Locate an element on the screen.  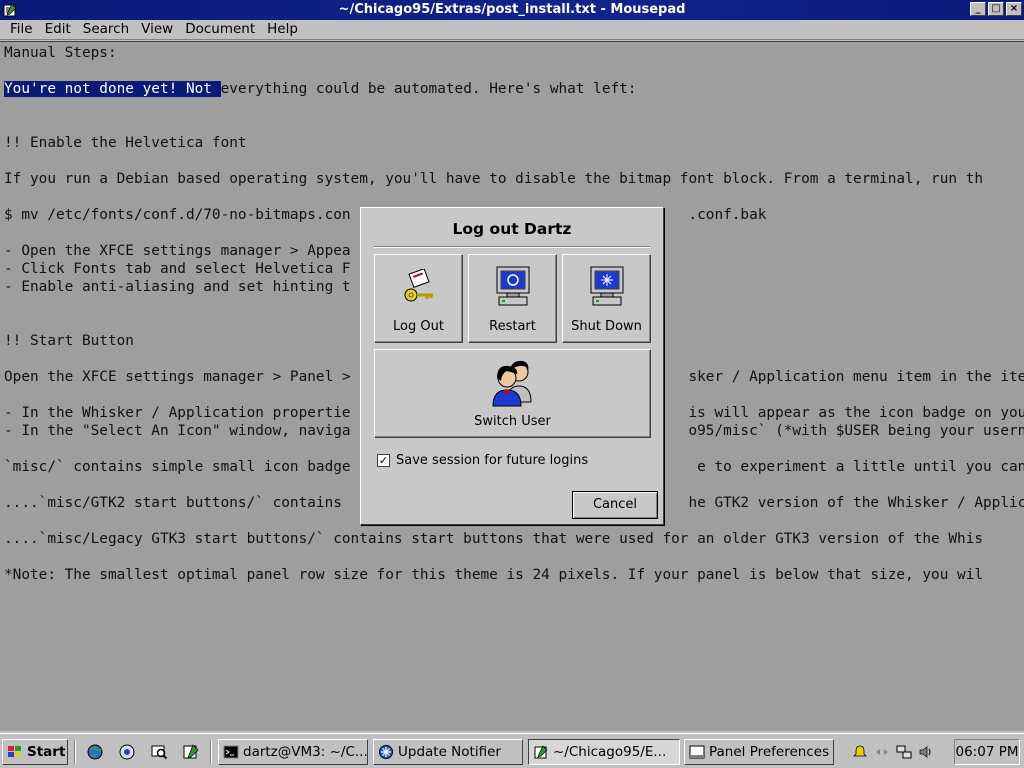
editor-line: !! Enable the Helvetica font is located at coordinates (125, 143).